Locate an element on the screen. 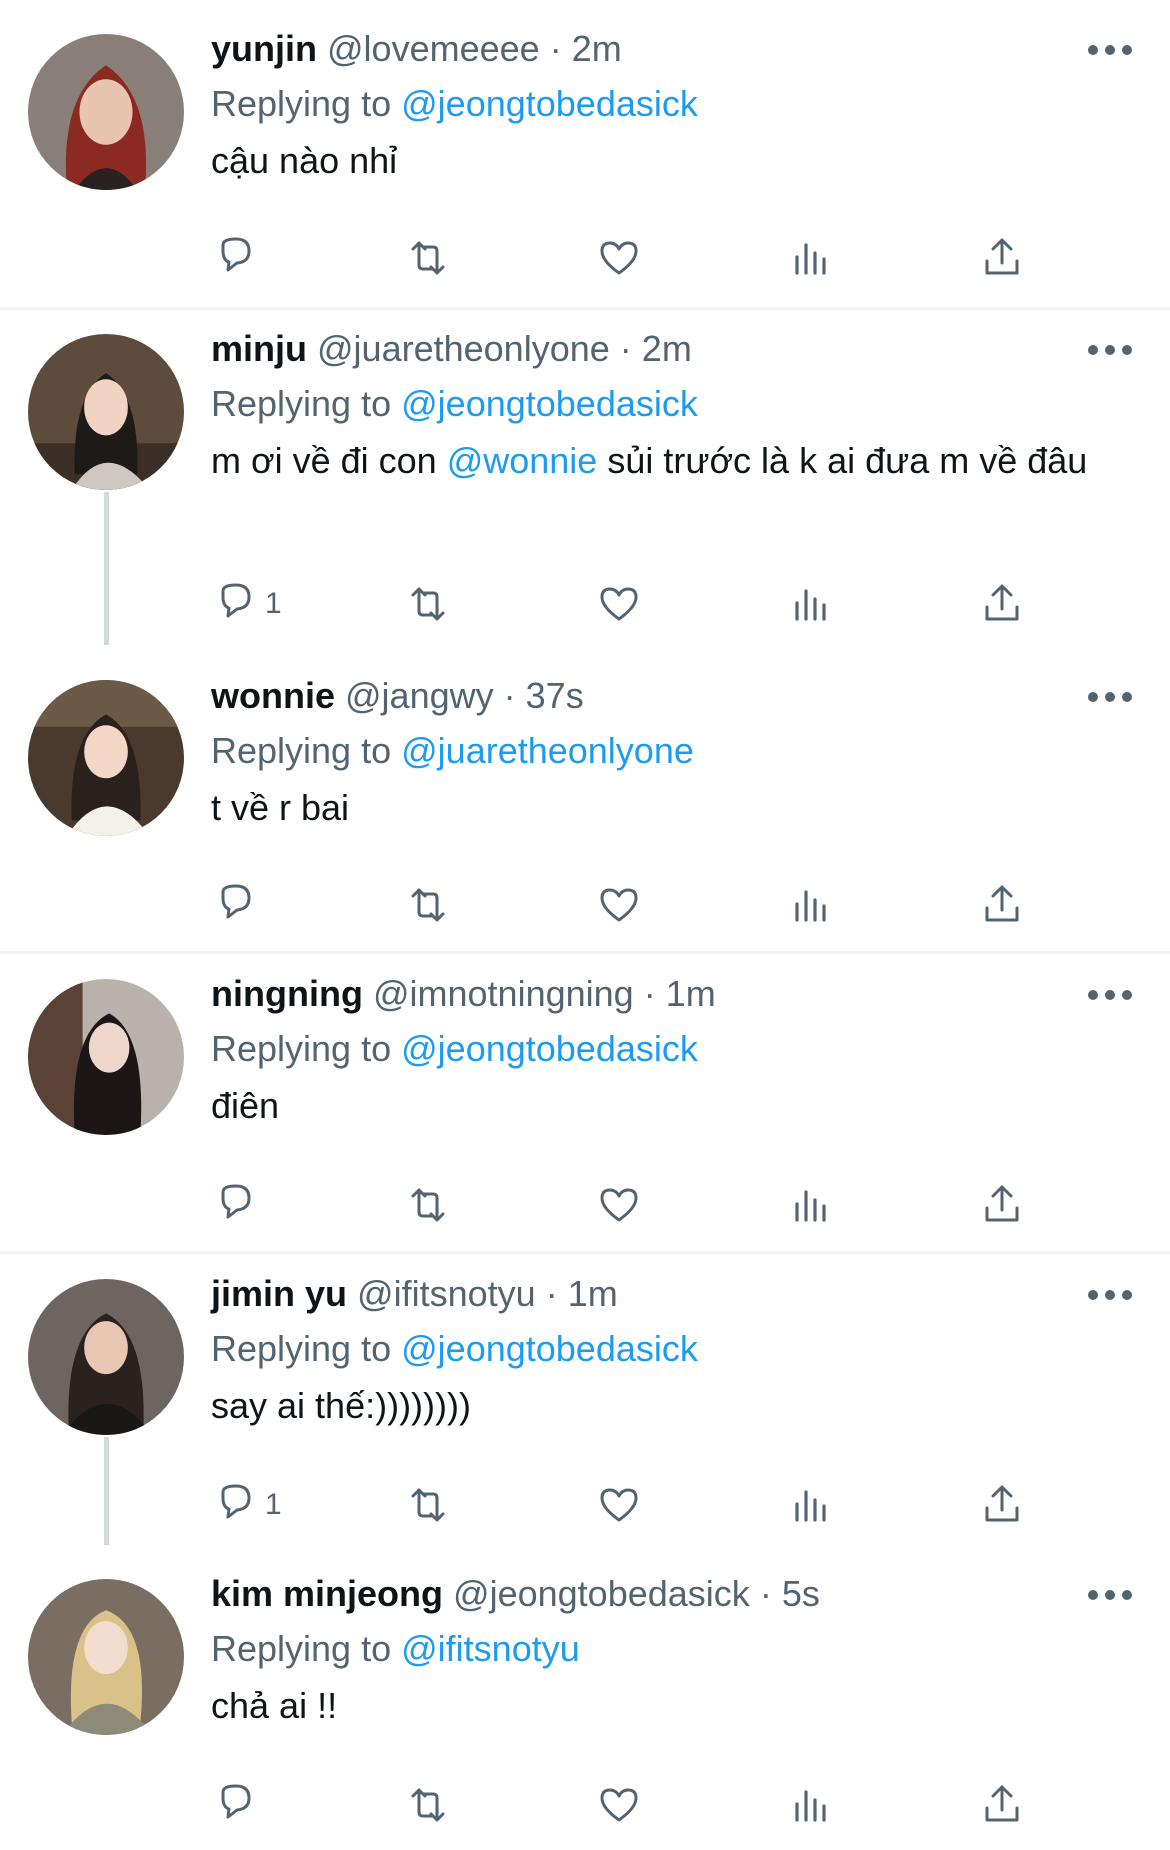 The image size is (1170, 1850). user-handle: @lovemeeee is located at coordinates (433, 48).